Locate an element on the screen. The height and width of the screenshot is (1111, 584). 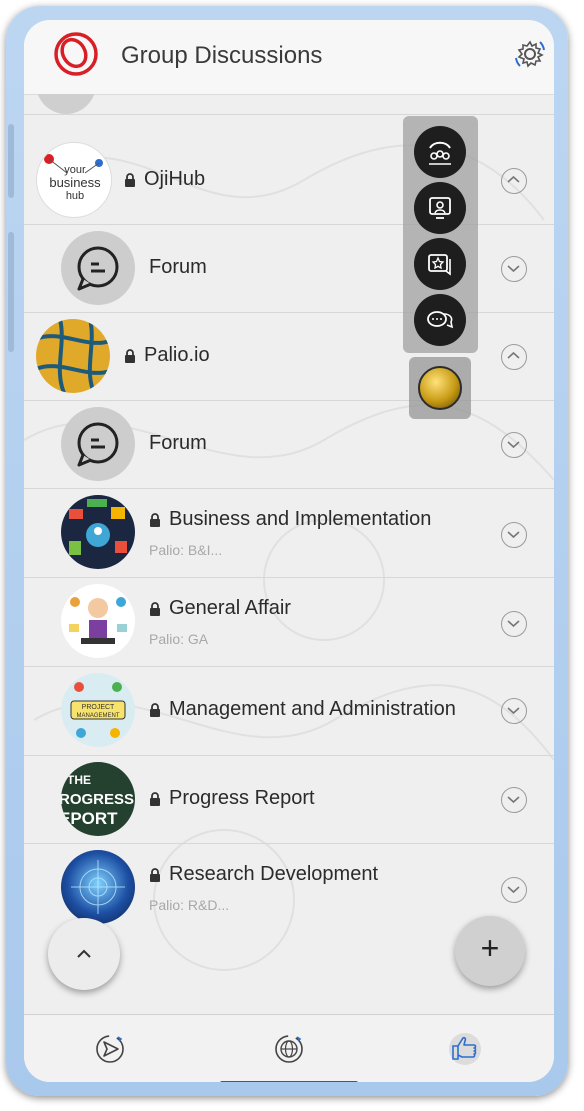
brand-logo-icon is located at coordinates (76, 54).